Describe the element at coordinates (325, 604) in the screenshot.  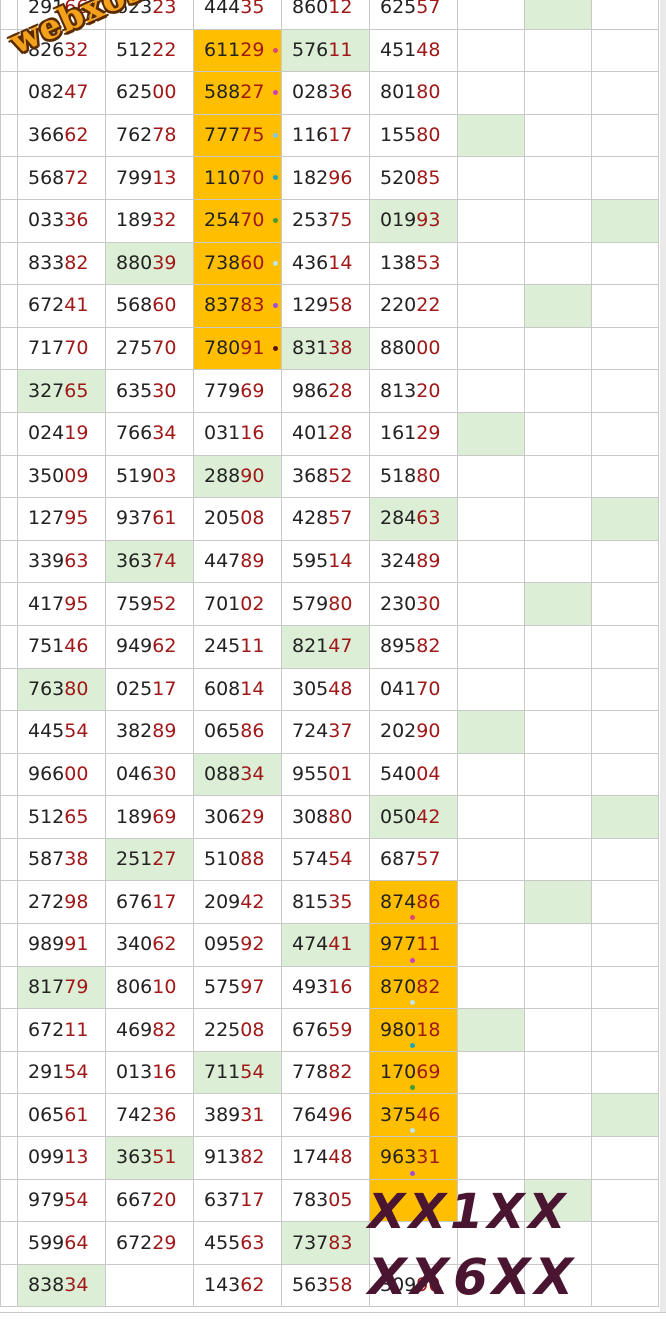
I see `number-cell: 57980` at that location.